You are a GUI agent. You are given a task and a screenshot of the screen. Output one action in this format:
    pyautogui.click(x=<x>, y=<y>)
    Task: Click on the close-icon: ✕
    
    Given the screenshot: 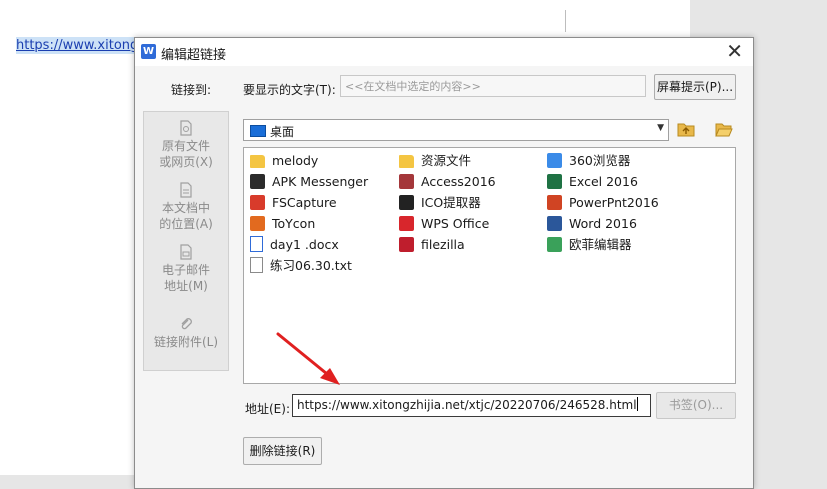 What is the action you would take?
    pyautogui.click(x=734, y=51)
    